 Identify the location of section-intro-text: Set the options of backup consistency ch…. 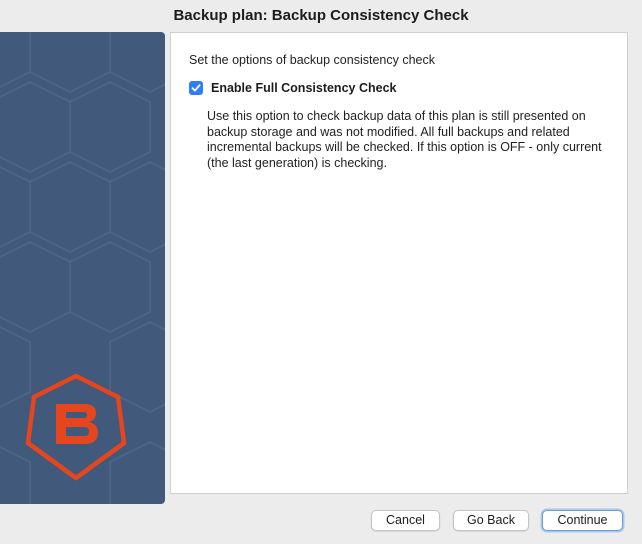
(312, 60).